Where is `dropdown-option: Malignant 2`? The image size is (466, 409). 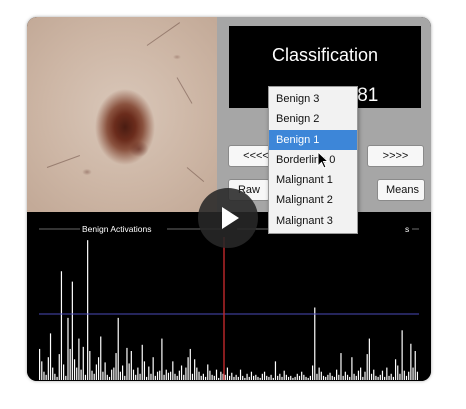 dropdown-option: Malignant 2 is located at coordinates (313, 200).